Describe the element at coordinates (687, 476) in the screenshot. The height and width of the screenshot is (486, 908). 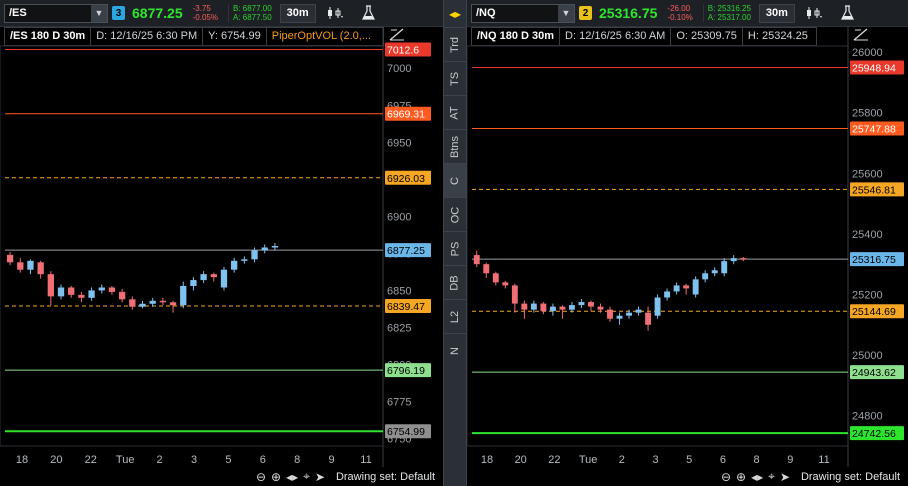
I see `time-axis-nq: ⊖ ⊕ ◂▸ ⌖ ➤ Drawing set: Default` at that location.